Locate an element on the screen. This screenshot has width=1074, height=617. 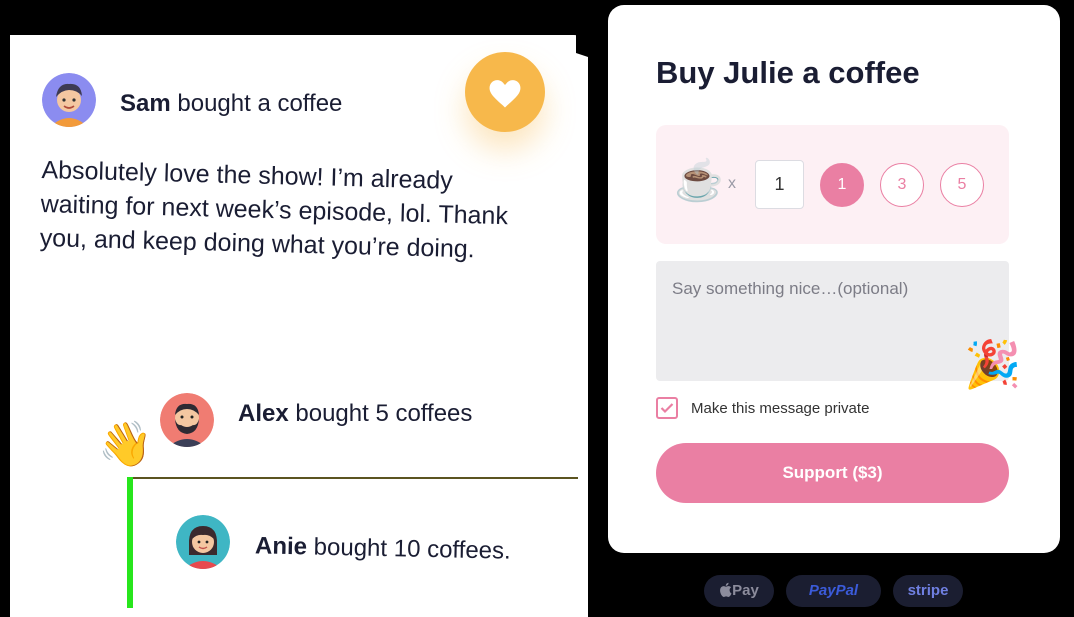
apple-pay-badge: Pay is located at coordinates (739, 591).